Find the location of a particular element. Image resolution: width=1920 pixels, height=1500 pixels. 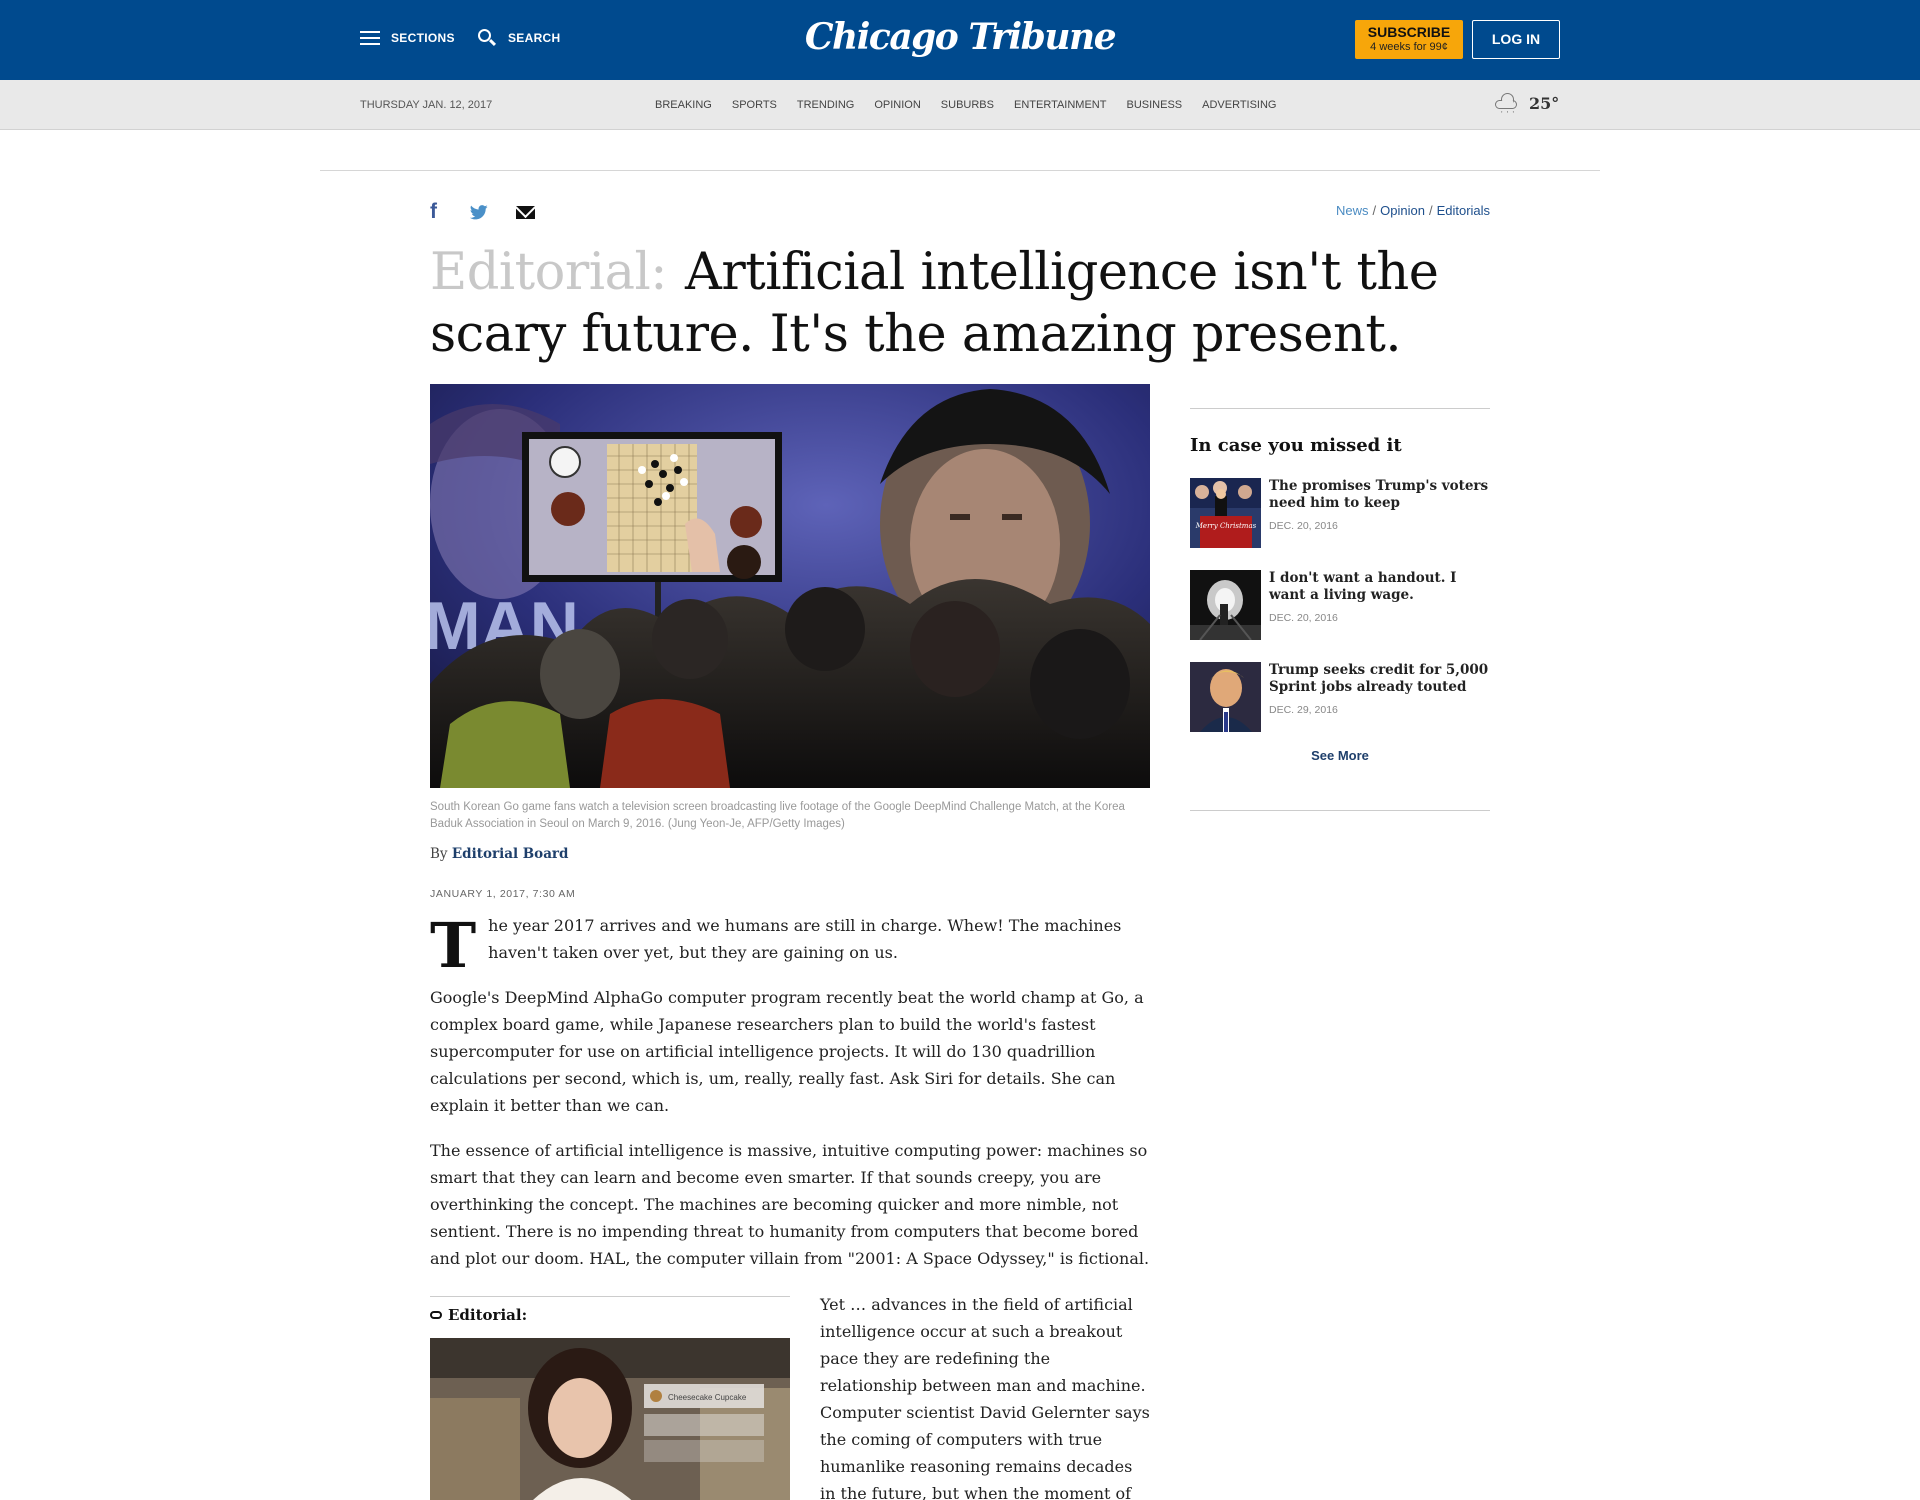

twitter-icon is located at coordinates (481, 212).